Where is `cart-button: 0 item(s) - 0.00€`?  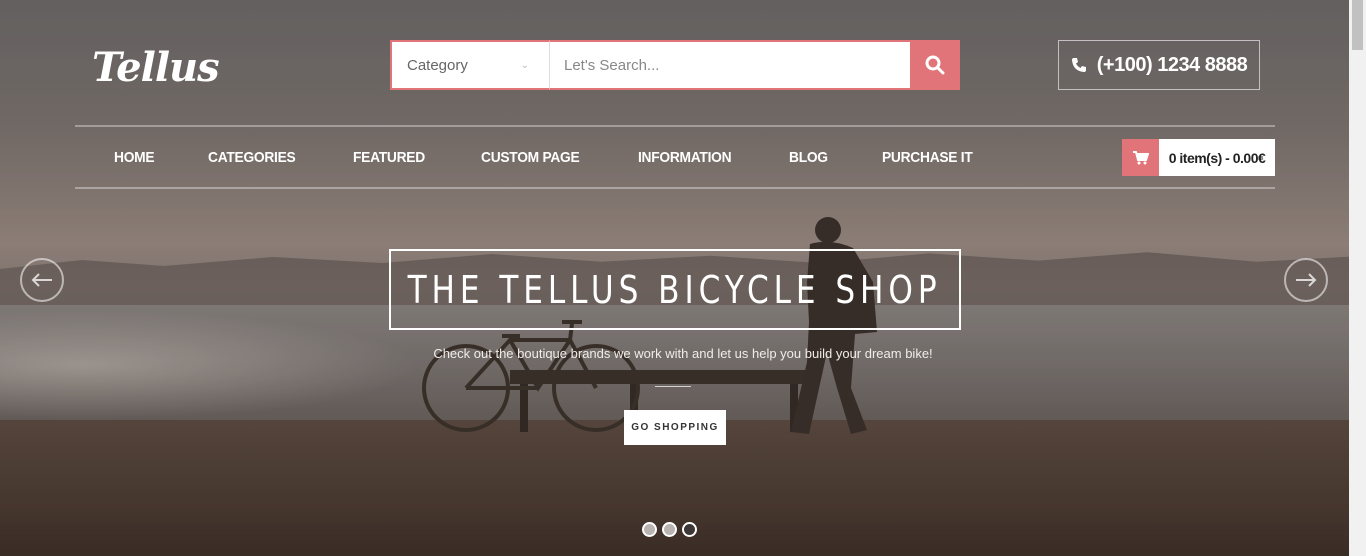
cart-button: 0 item(s) - 0.00€ is located at coordinates (1198, 157).